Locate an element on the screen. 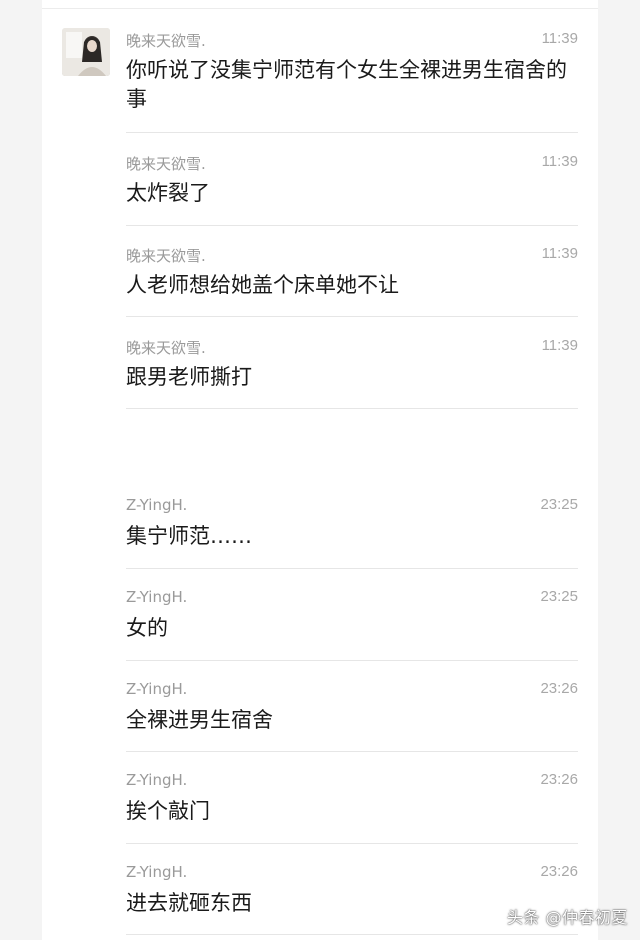  top-divider is located at coordinates (320, 8).